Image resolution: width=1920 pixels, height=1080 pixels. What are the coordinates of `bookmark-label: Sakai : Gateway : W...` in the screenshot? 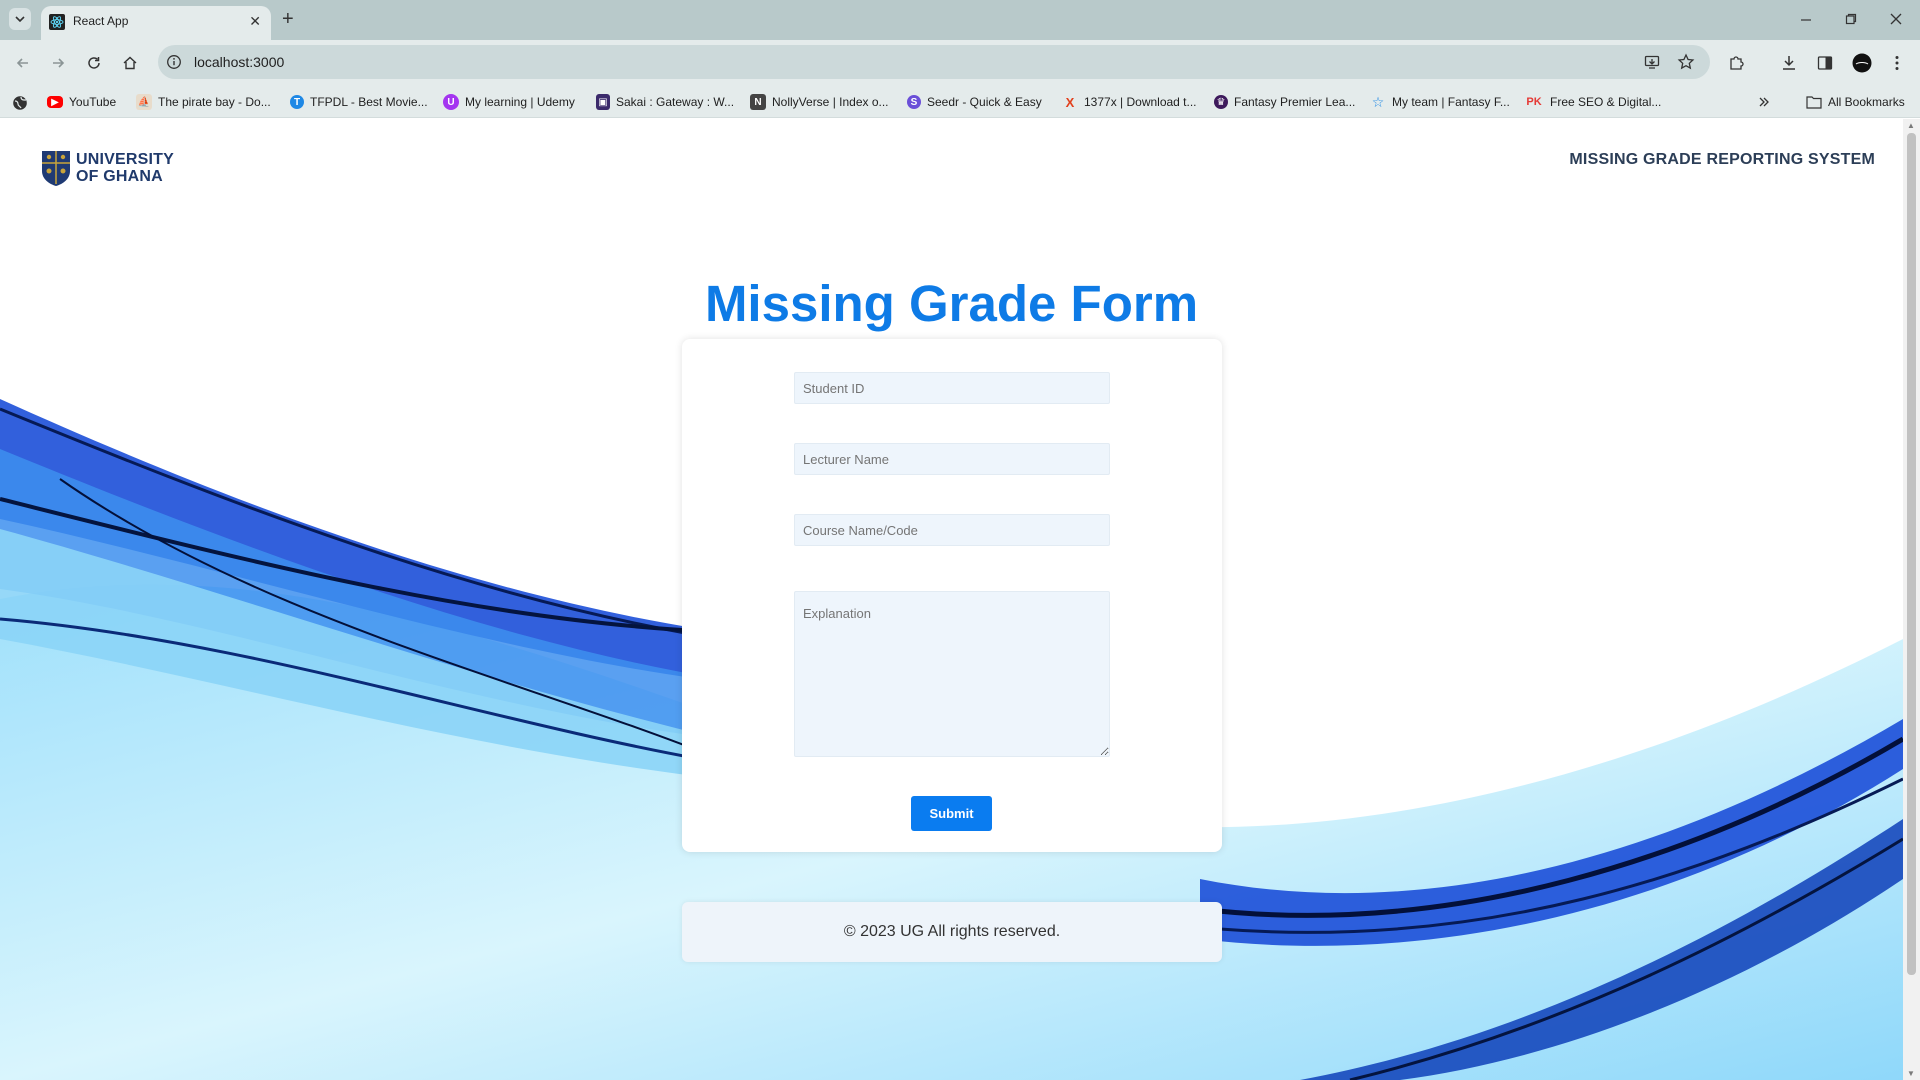 It's located at (675, 102).